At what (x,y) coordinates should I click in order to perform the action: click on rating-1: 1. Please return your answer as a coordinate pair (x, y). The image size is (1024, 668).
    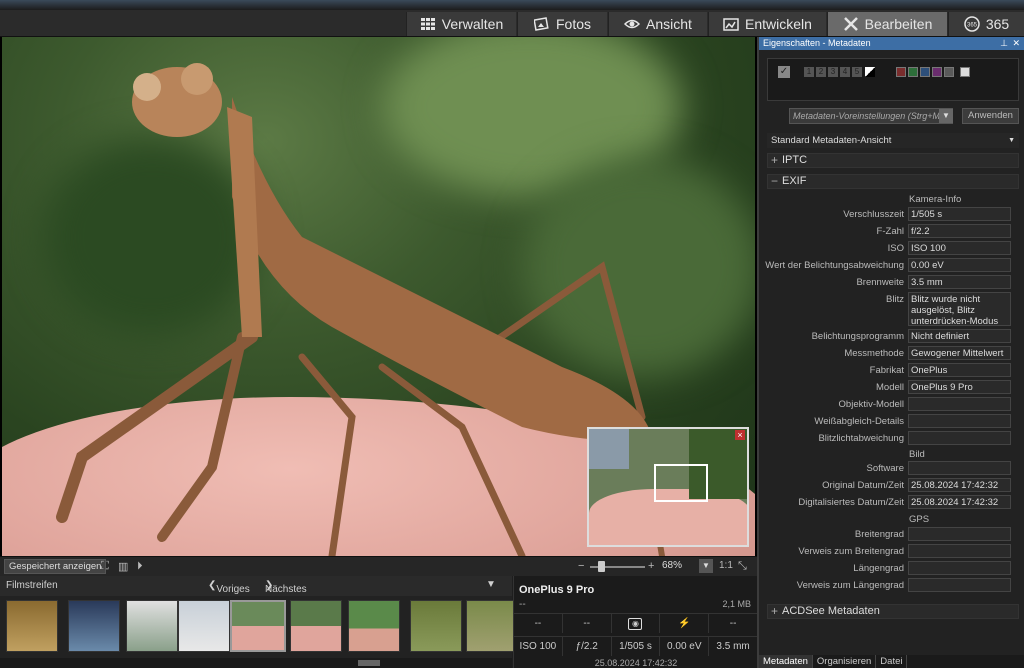
    Looking at the image, I should click on (809, 72).